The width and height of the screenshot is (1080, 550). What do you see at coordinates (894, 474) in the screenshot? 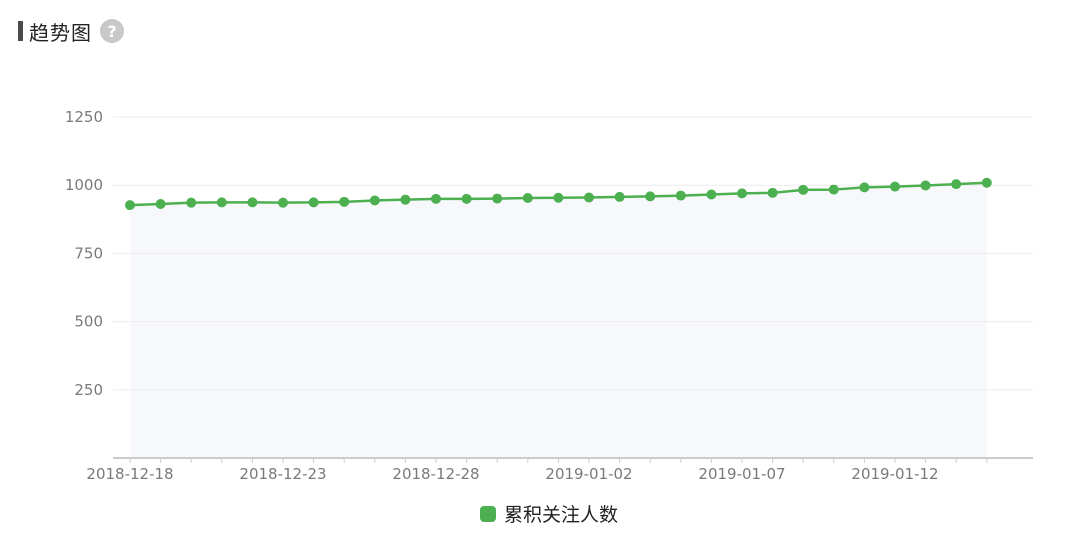
I see `x-tick-label: 2019-01-12` at bounding box center [894, 474].